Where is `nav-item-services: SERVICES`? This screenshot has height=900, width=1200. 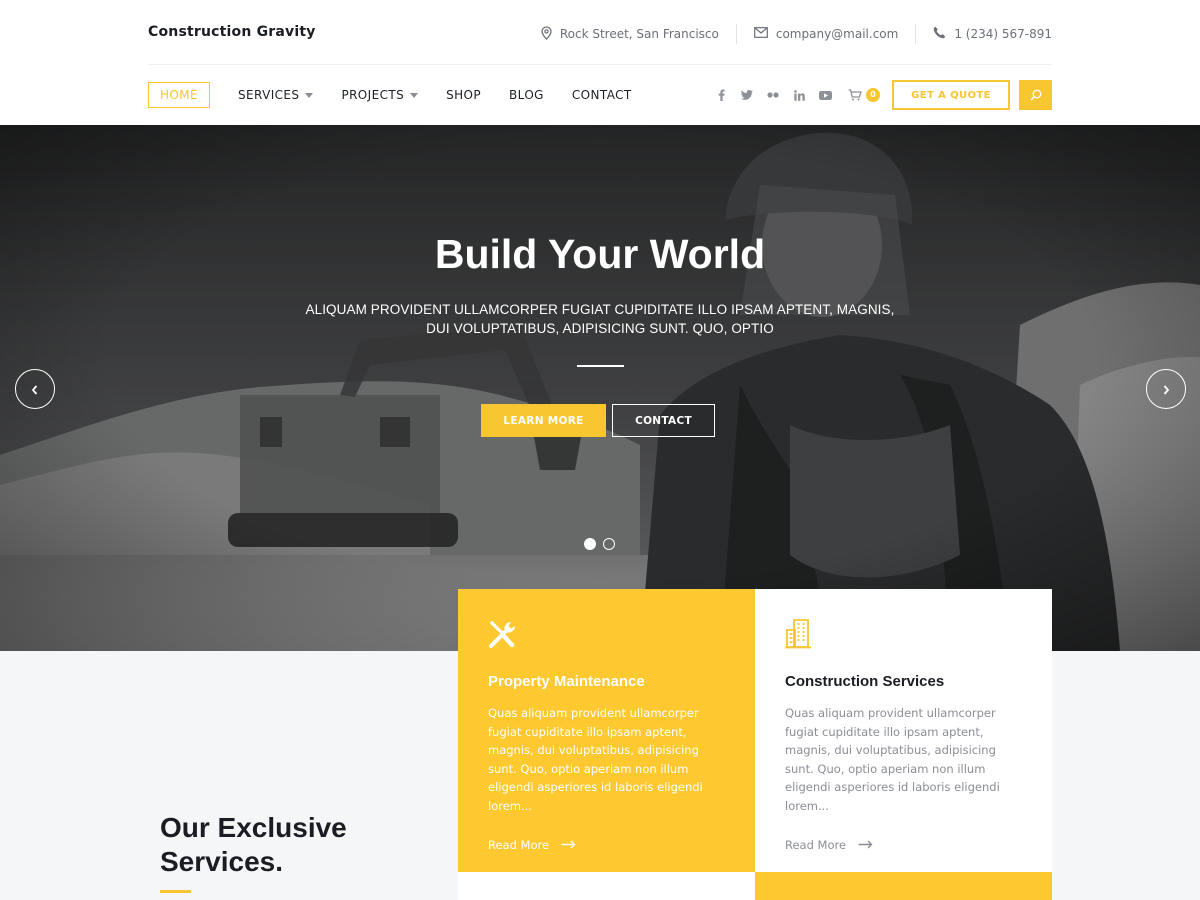
nav-item-services: SERVICES is located at coordinates (276, 95).